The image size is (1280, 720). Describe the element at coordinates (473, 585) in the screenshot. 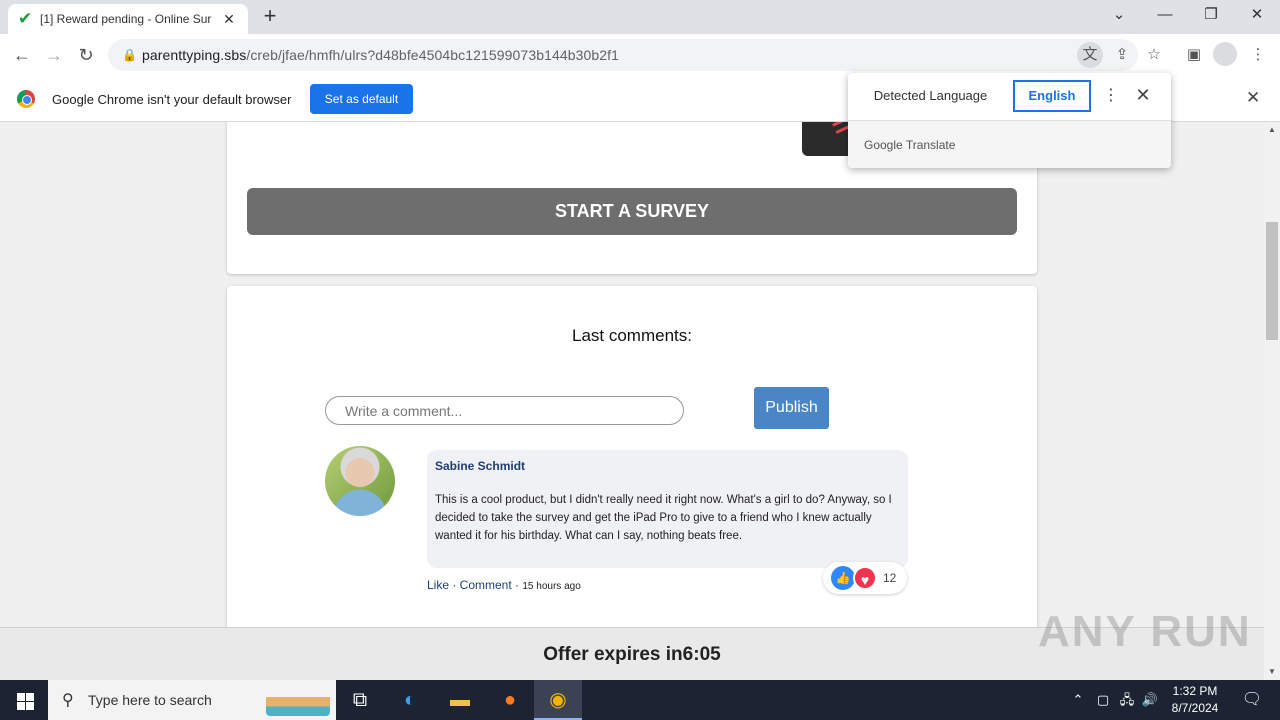

I see `comment-like-comment-links: Like · Comment ·` at that location.